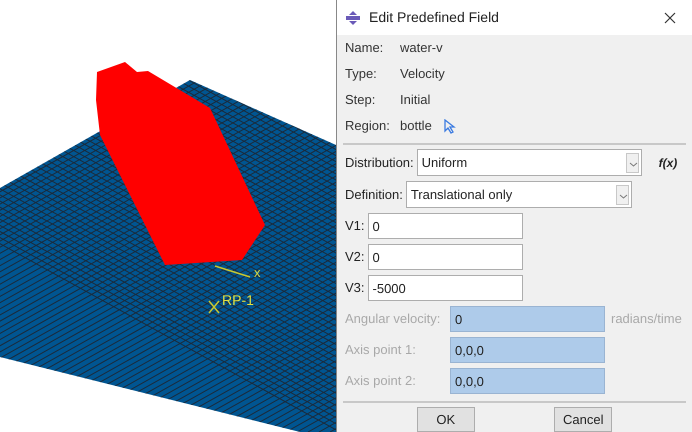 This screenshot has height=432, width=692. What do you see at coordinates (361, 74) in the screenshot?
I see `info-label: Type:` at bounding box center [361, 74].